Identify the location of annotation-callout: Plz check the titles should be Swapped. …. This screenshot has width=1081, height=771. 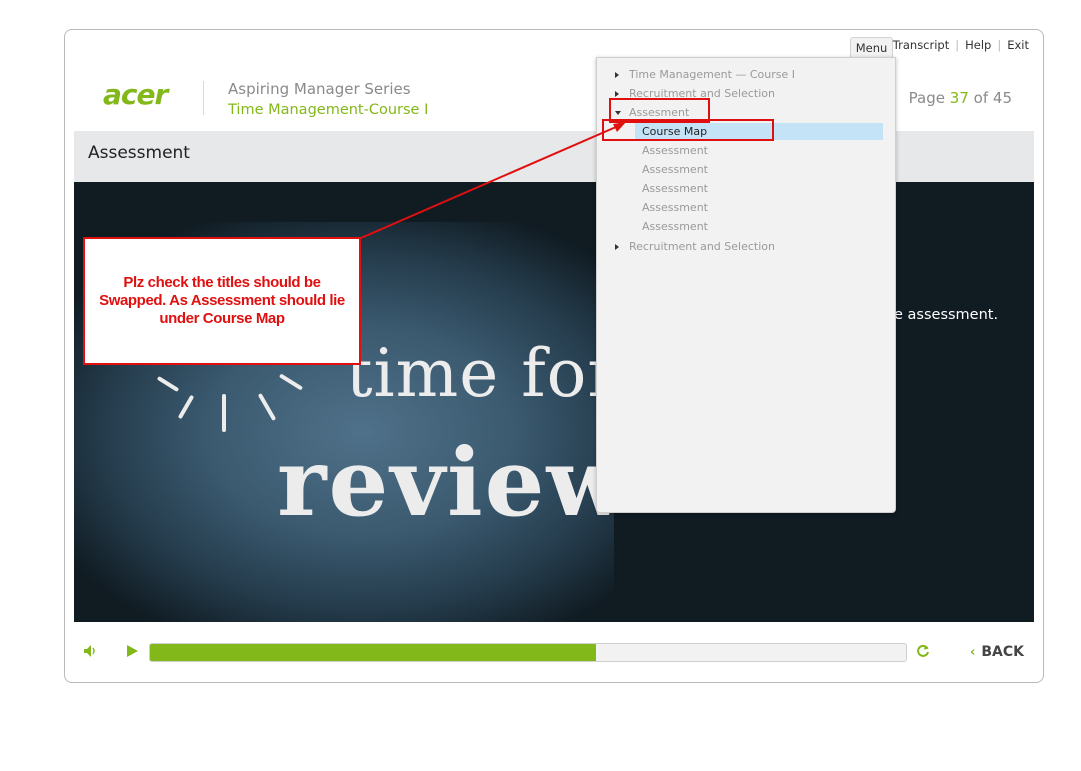
(222, 301).